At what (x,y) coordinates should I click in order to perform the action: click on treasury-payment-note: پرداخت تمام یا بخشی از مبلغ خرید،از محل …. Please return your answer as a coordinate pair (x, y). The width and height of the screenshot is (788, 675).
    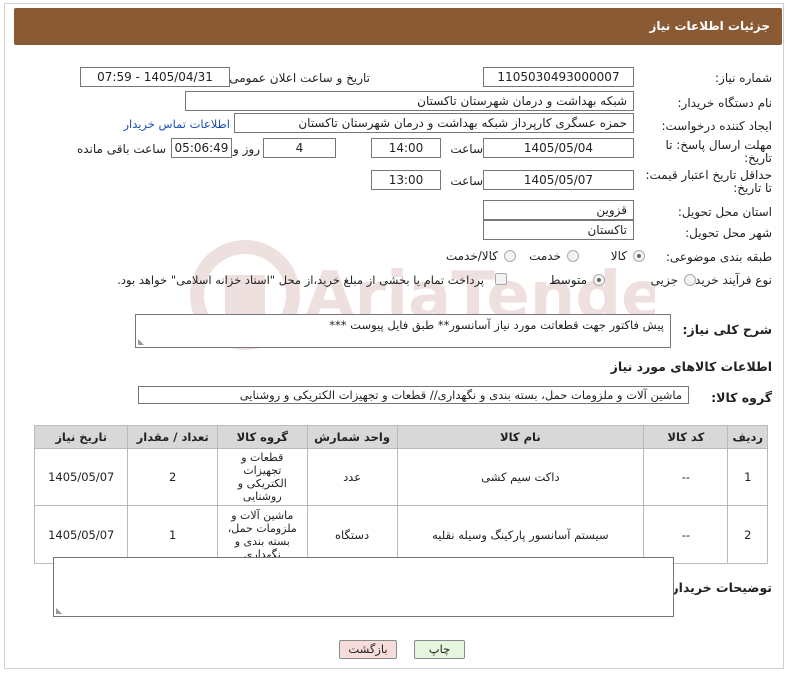
    Looking at the image, I should click on (300, 280).